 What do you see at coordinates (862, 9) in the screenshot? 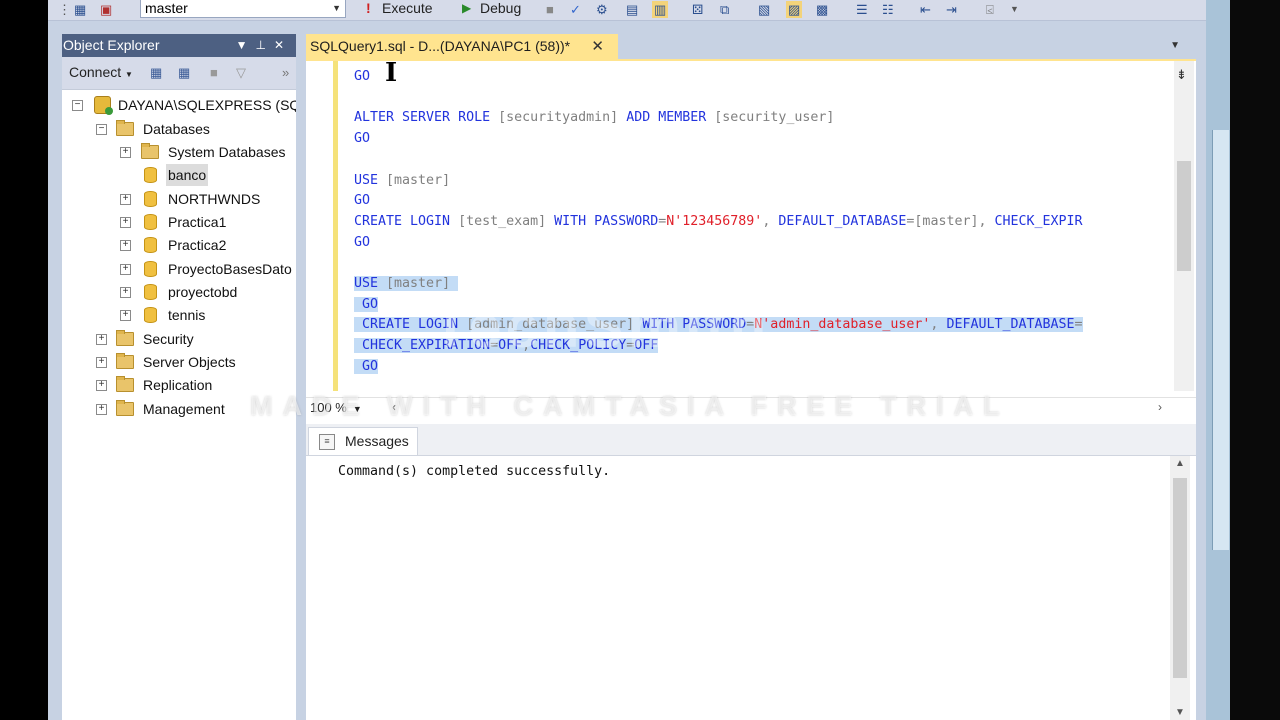
I see `comment-icon: ☰` at bounding box center [862, 9].